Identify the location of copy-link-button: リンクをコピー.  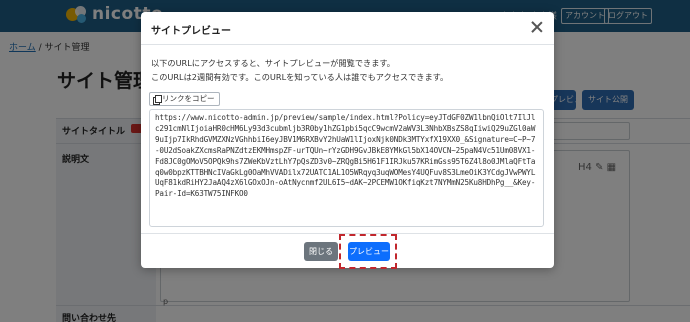
(184, 99).